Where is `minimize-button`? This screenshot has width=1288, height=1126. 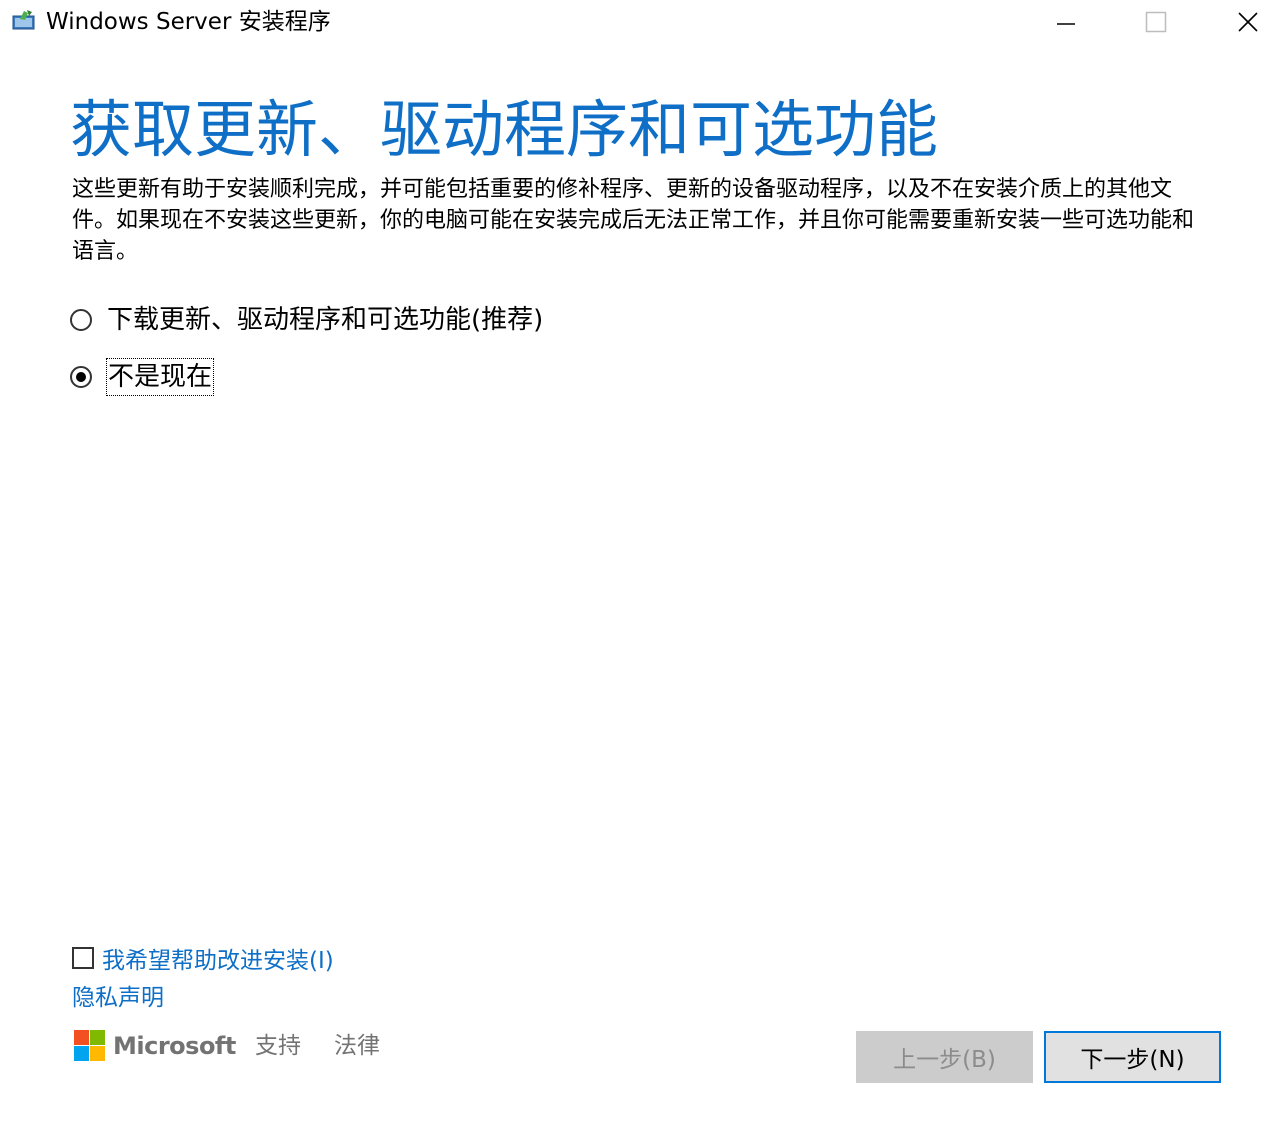 minimize-button is located at coordinates (1066, 22).